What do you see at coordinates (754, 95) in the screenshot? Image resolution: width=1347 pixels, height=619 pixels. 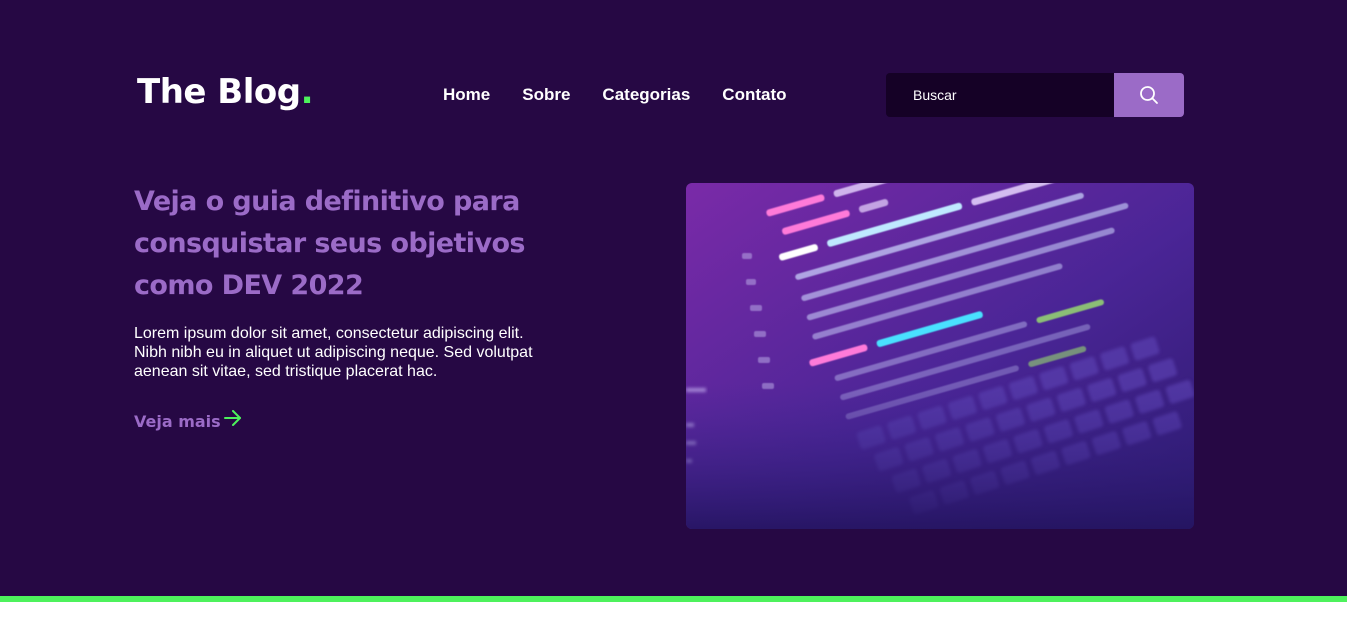 I see `nav-contato: Contato` at bounding box center [754, 95].